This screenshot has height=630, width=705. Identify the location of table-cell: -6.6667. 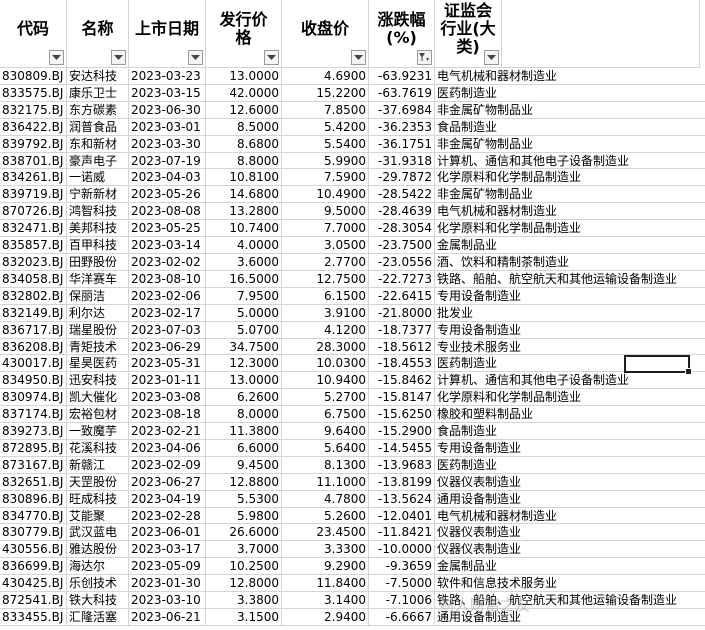
(402, 617).